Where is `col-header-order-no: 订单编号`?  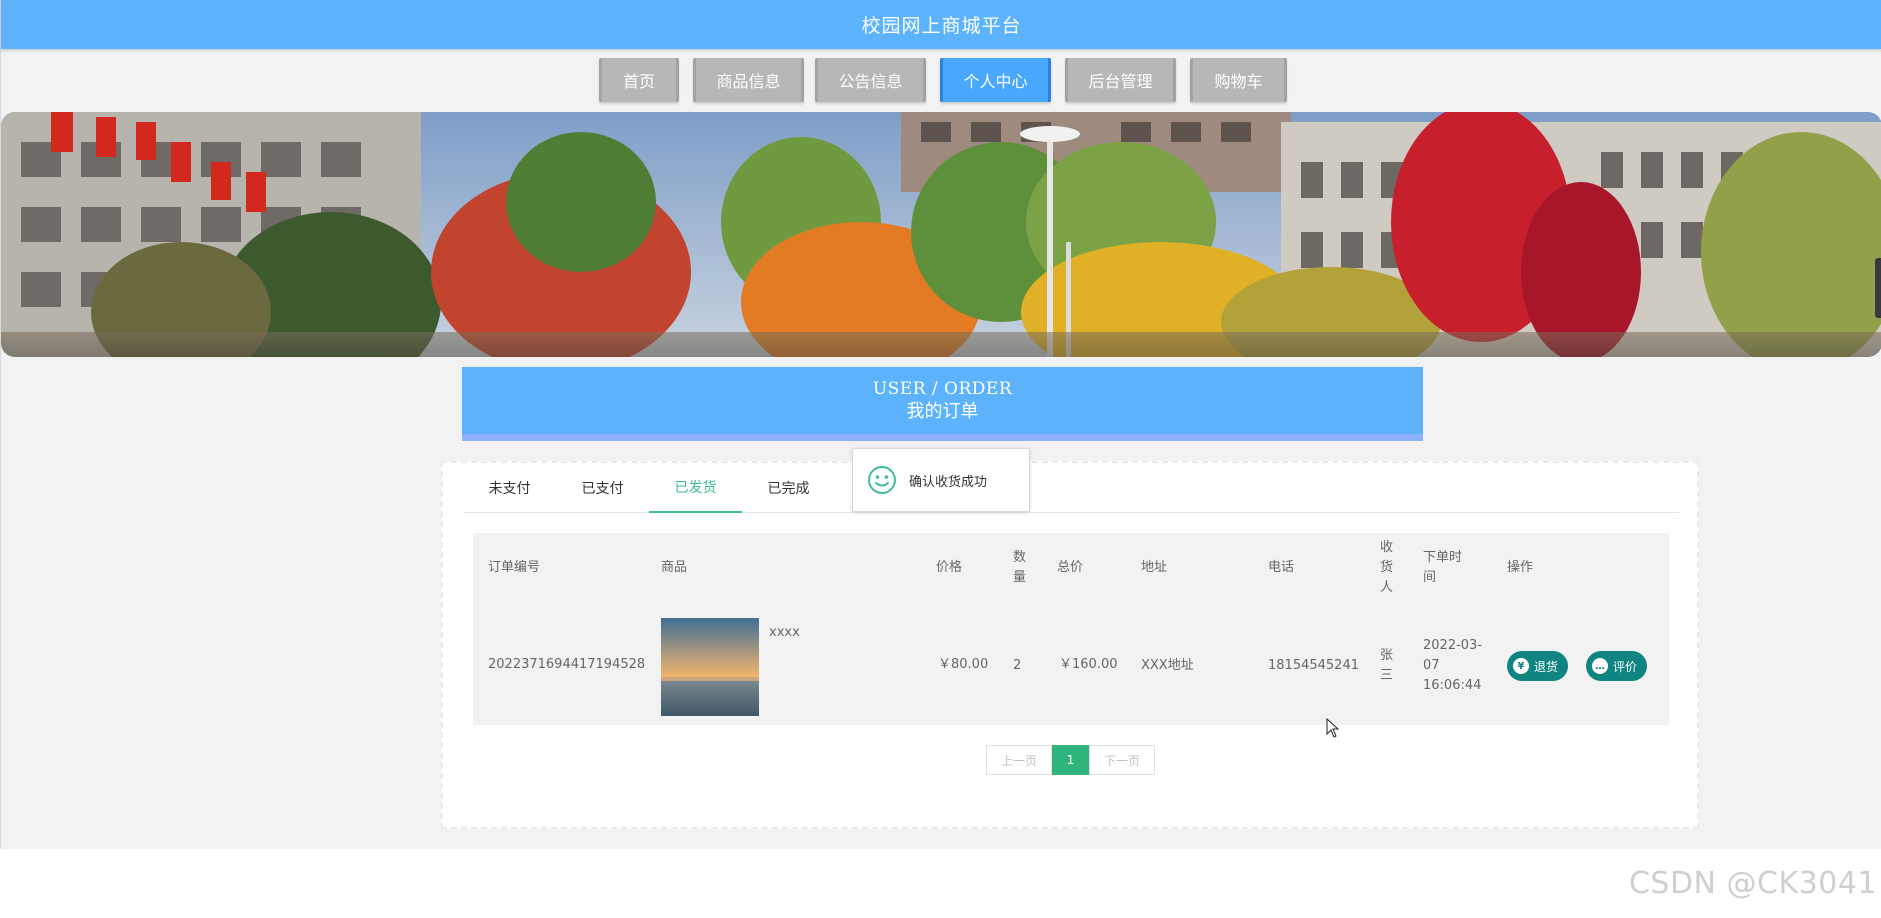 col-header-order-no: 订单编号 is located at coordinates (514, 567).